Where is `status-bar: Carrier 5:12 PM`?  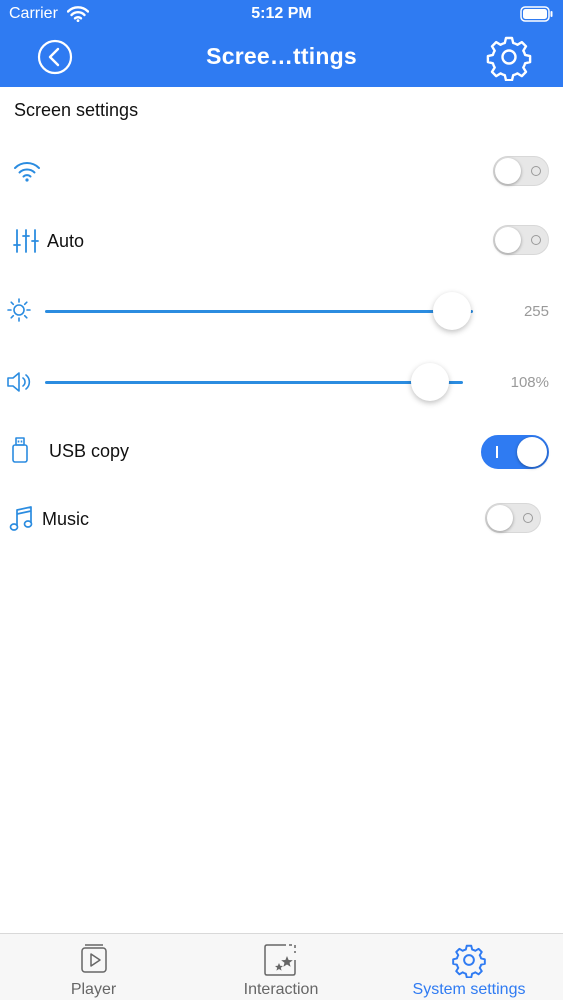 status-bar: Carrier 5:12 PM is located at coordinates (281, 15).